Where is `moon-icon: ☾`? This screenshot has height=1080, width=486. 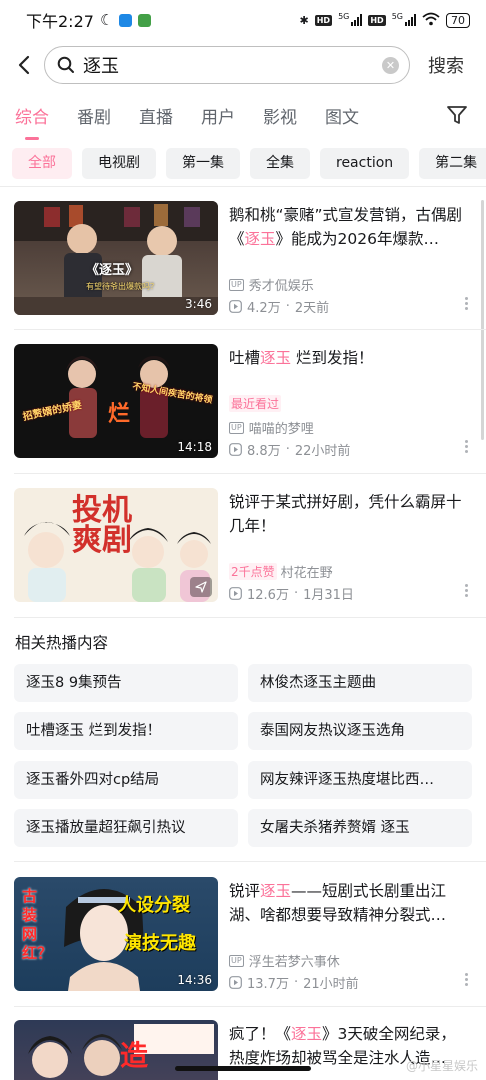 moon-icon: ☾ is located at coordinates (106, 20).